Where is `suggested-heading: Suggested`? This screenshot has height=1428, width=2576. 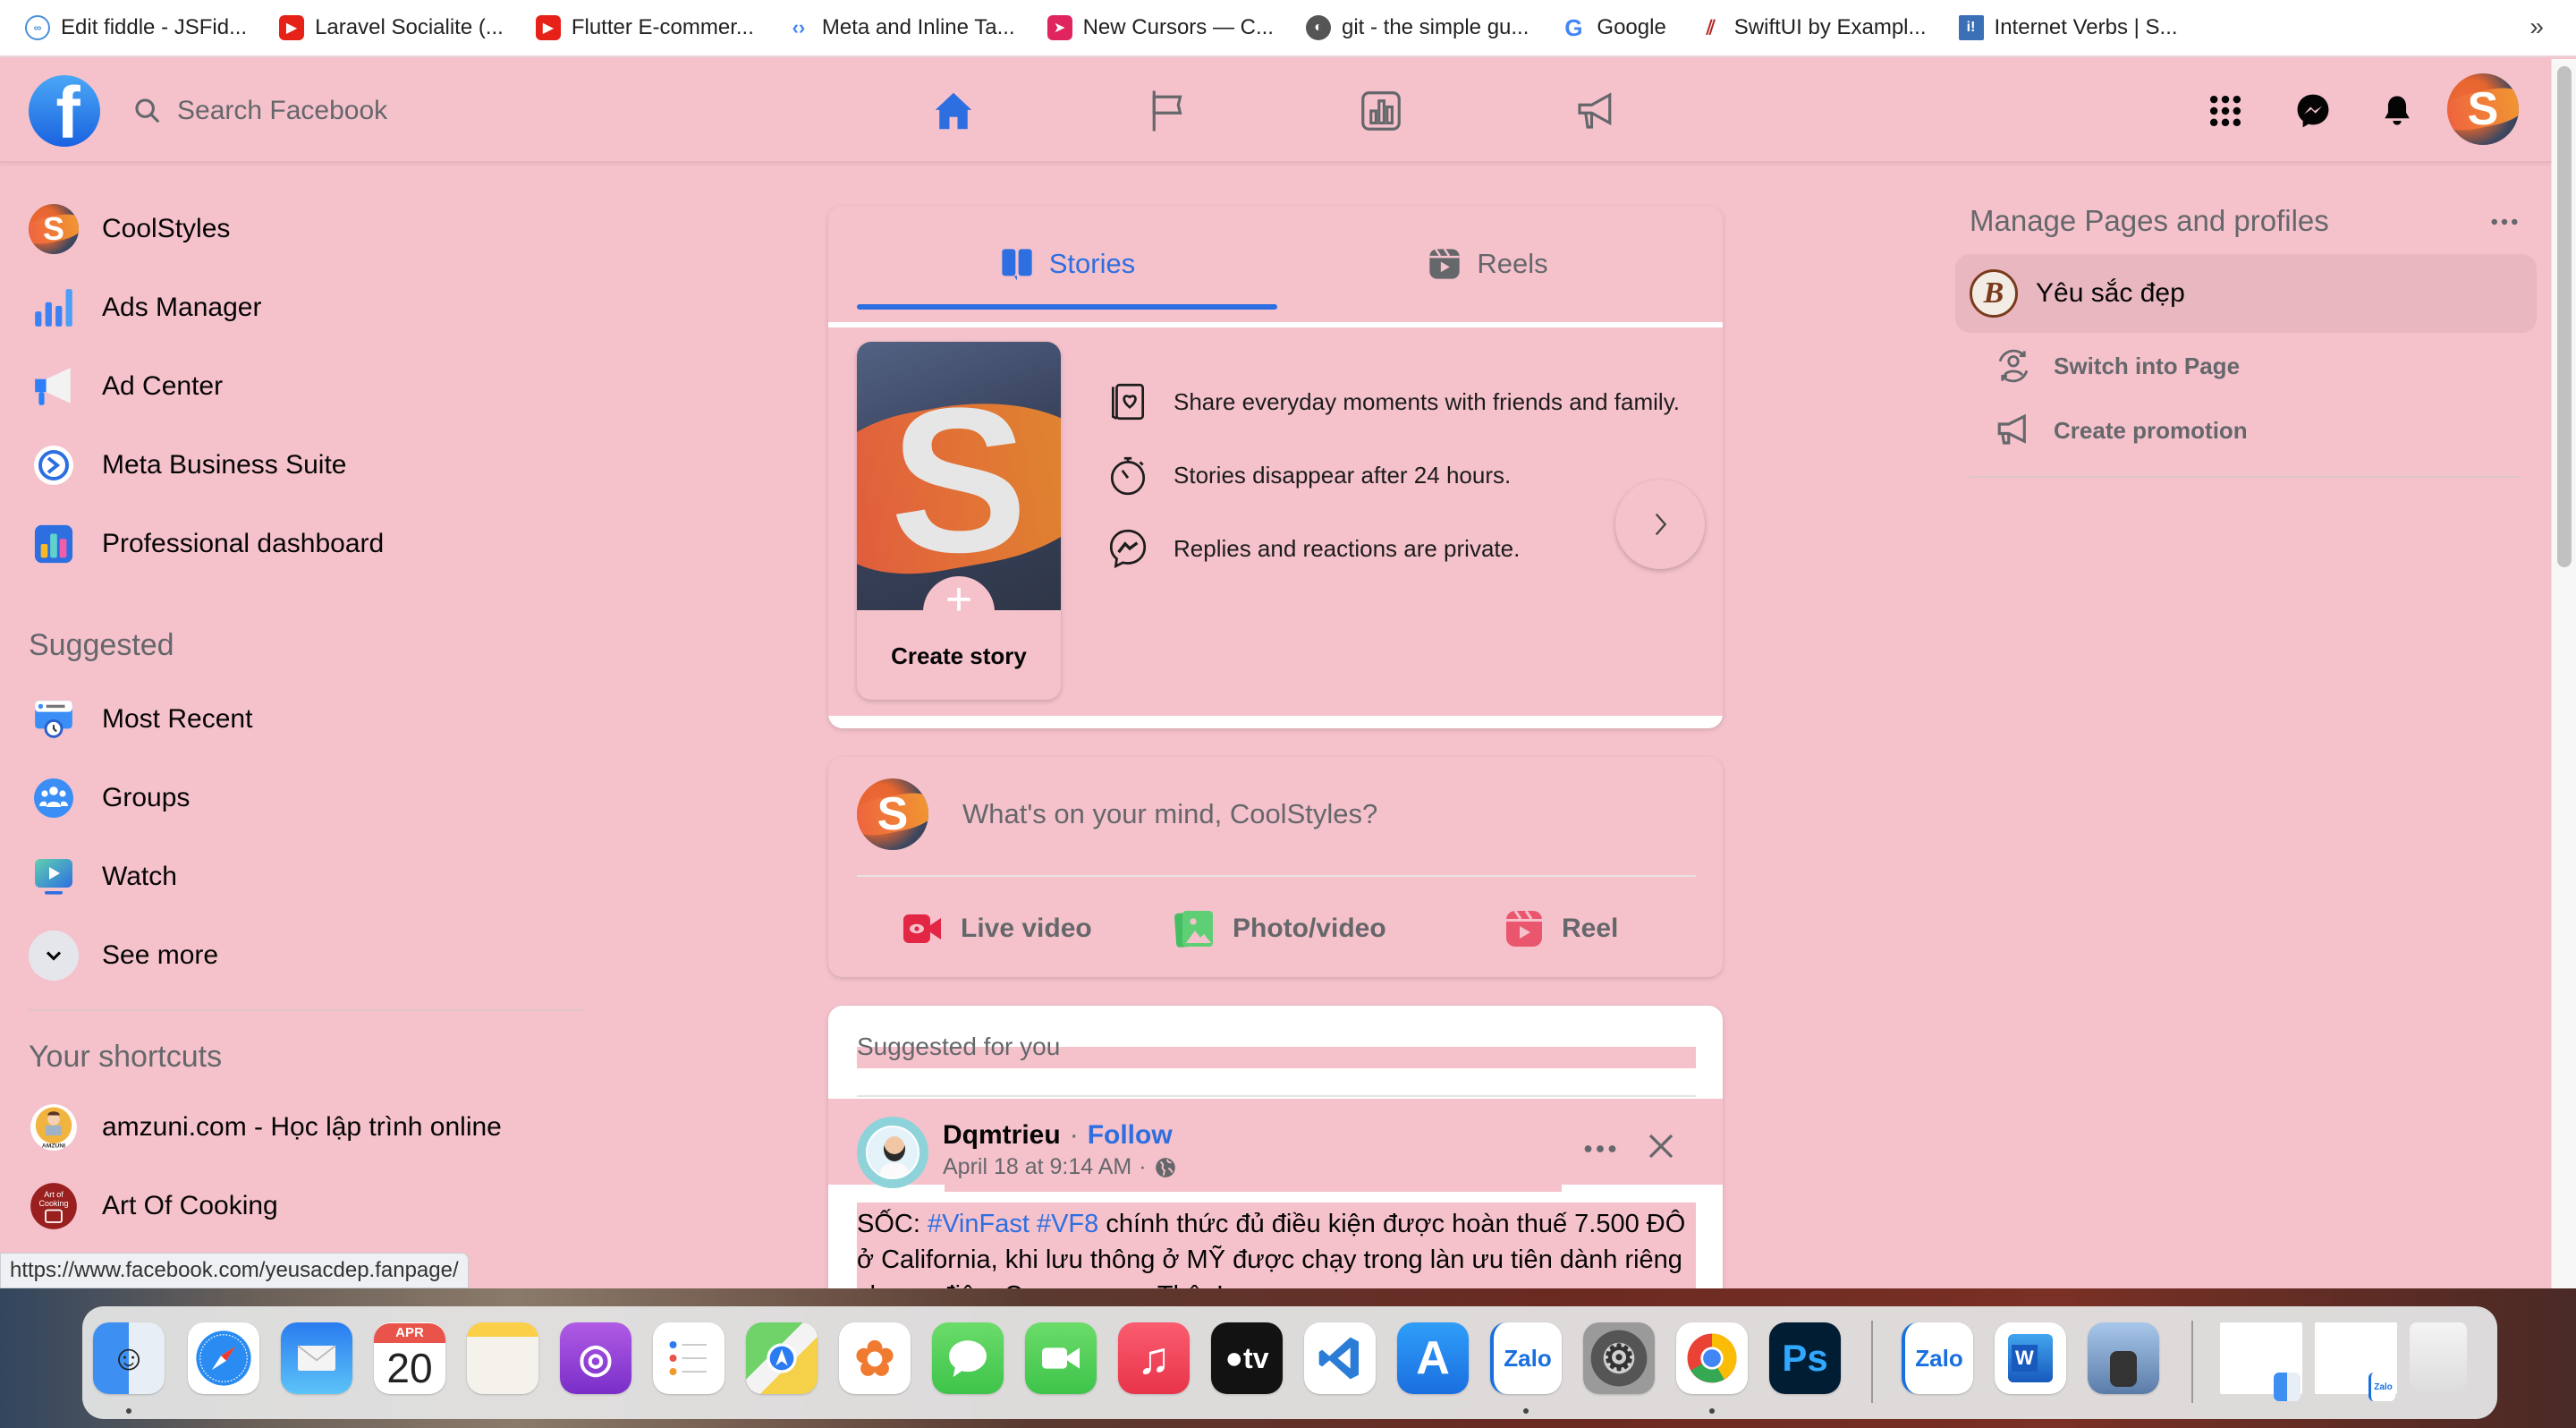
suggested-heading: Suggested is located at coordinates (101, 645).